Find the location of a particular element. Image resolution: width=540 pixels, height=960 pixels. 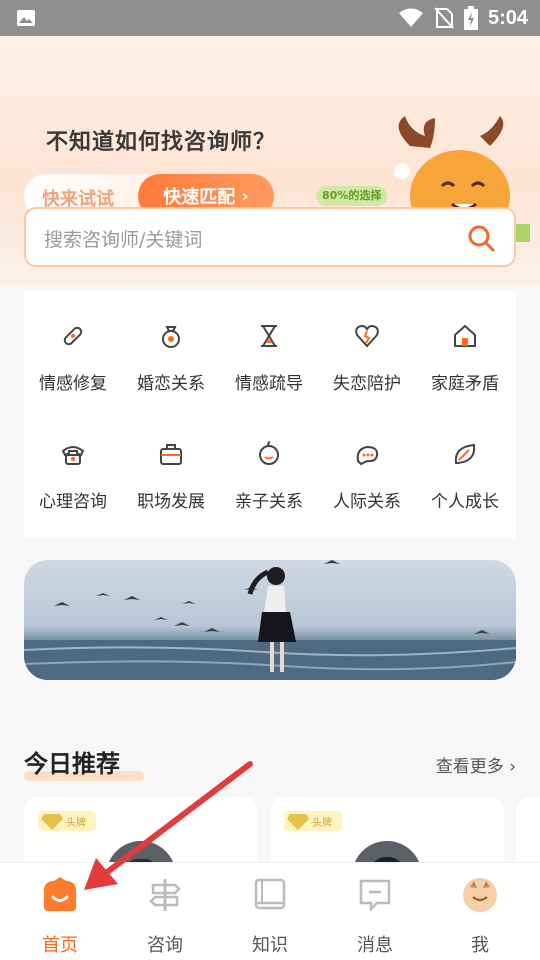

book-icon is located at coordinates (270, 894).